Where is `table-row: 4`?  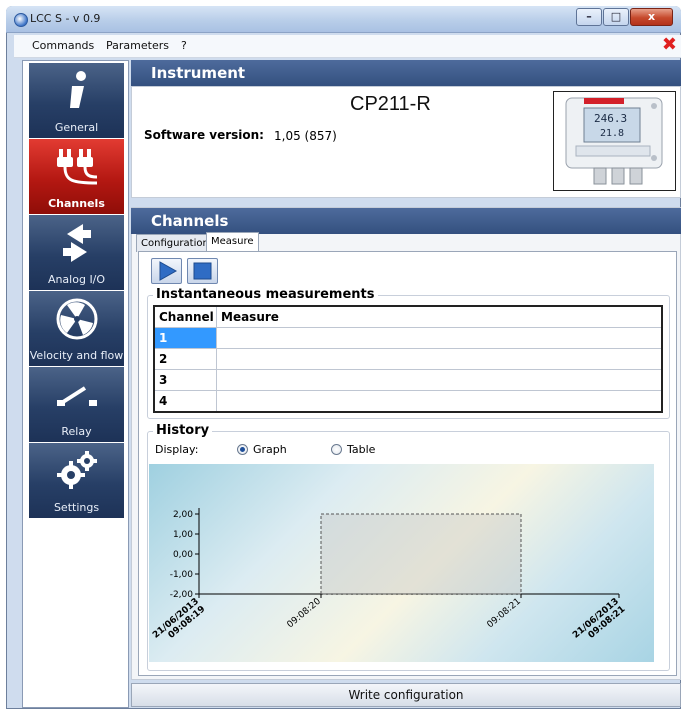 table-row: 4 is located at coordinates (408, 400).